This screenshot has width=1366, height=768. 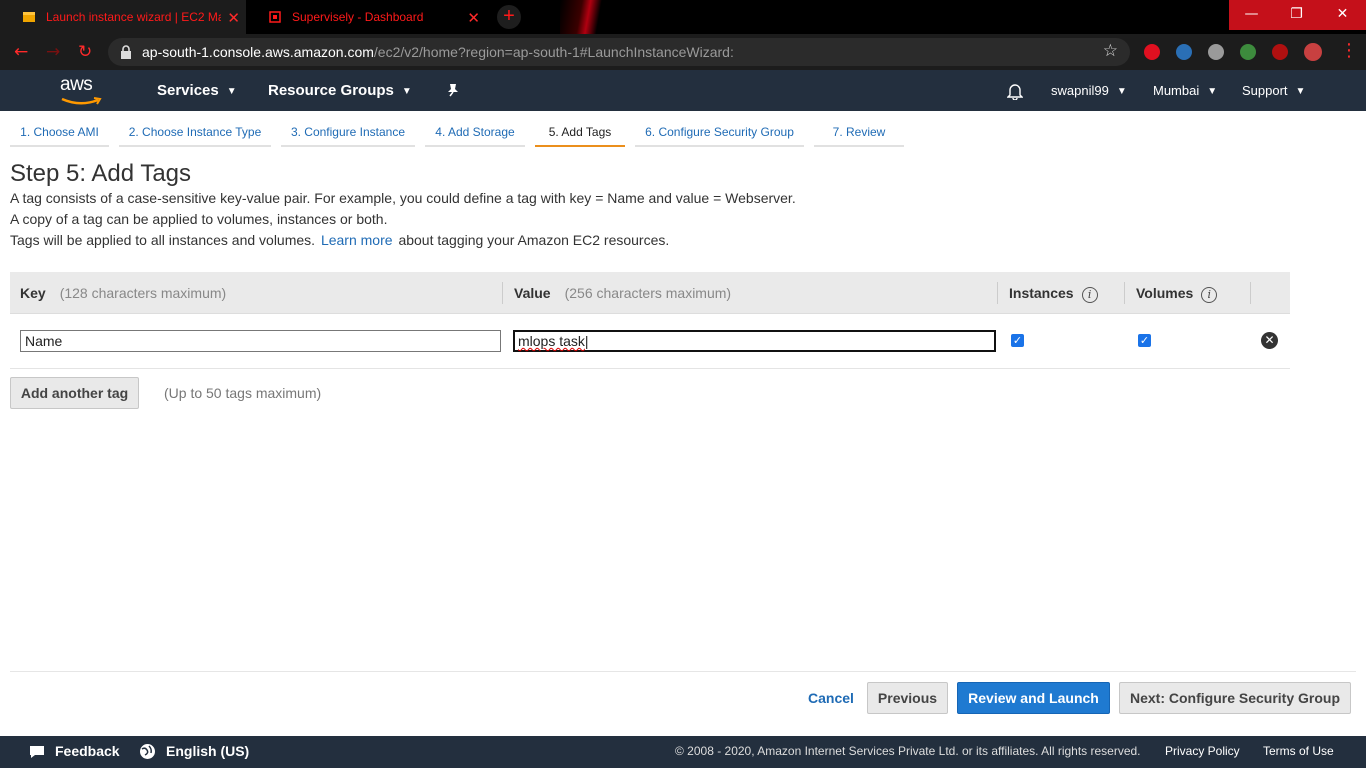 I want to click on divider, so click(x=683, y=671).